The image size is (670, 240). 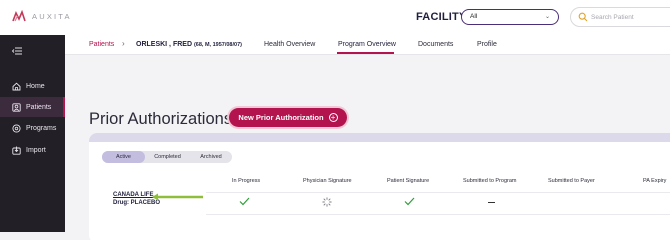 What do you see at coordinates (17, 51) in the screenshot?
I see `collapse-sidebar-icon` at bounding box center [17, 51].